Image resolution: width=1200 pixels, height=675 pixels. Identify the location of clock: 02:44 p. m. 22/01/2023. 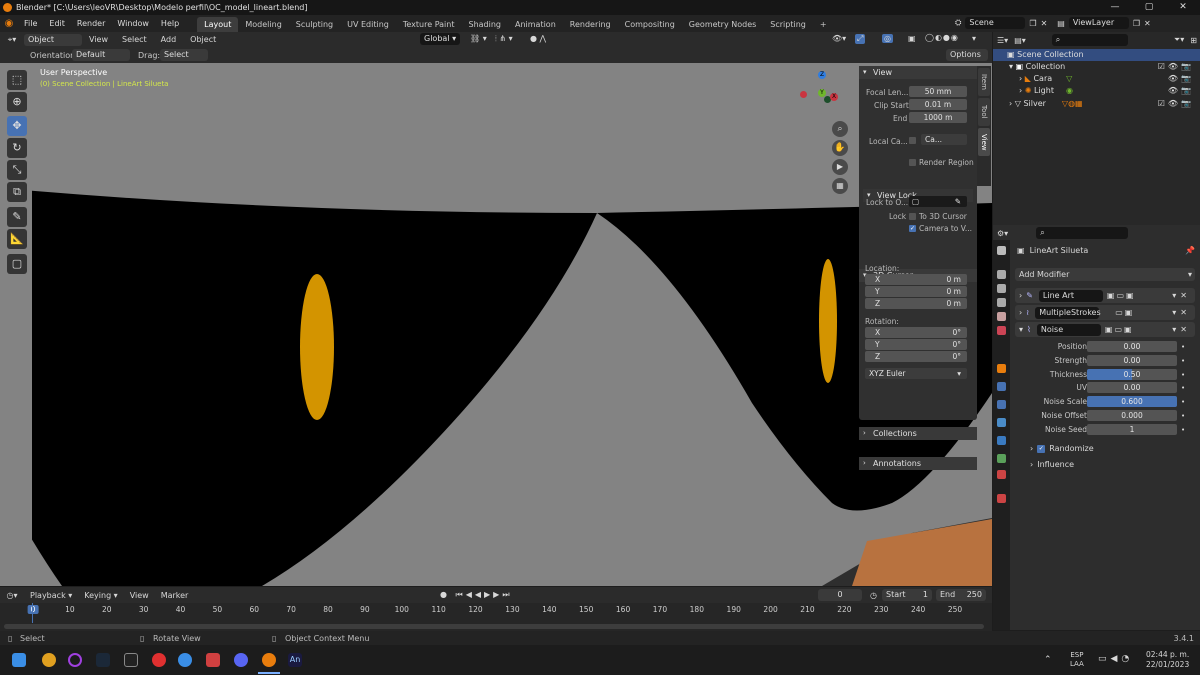
(1167, 660).